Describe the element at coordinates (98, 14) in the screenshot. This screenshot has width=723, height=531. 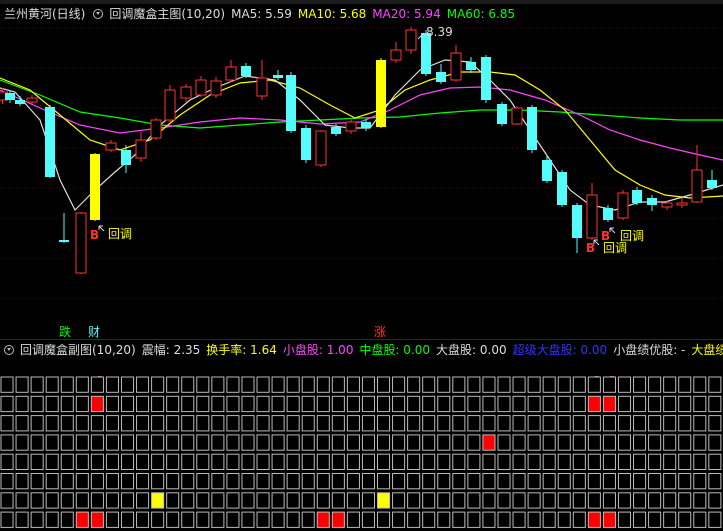
I see `indicator-dropdown-icon` at that location.